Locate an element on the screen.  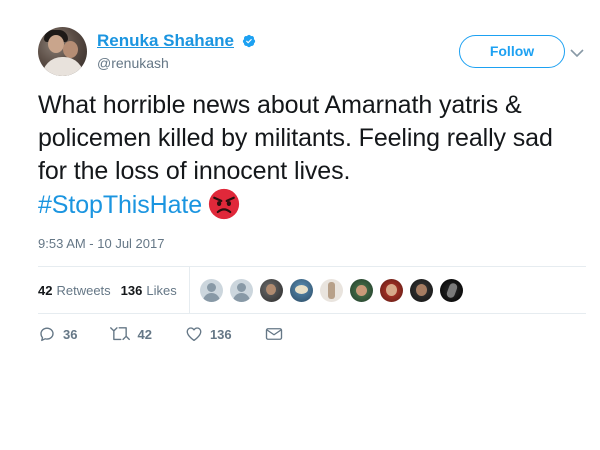
tweet-stats: 42 Retweets 136 Likes is located at coordinates (254, 290).